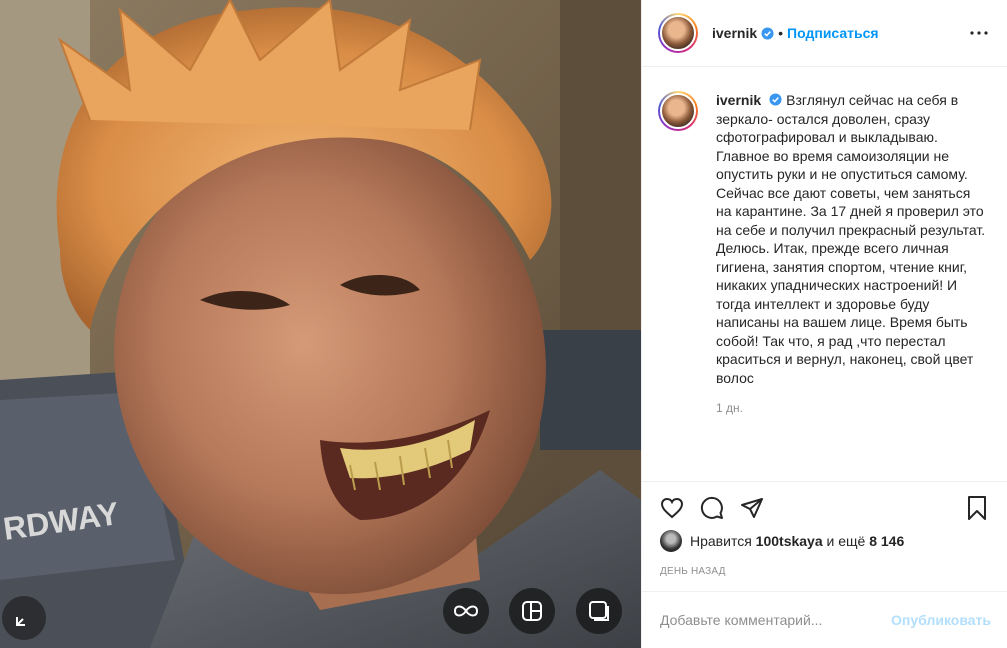 This screenshot has width=1007, height=648. I want to click on more-options-button, so click(979, 33).